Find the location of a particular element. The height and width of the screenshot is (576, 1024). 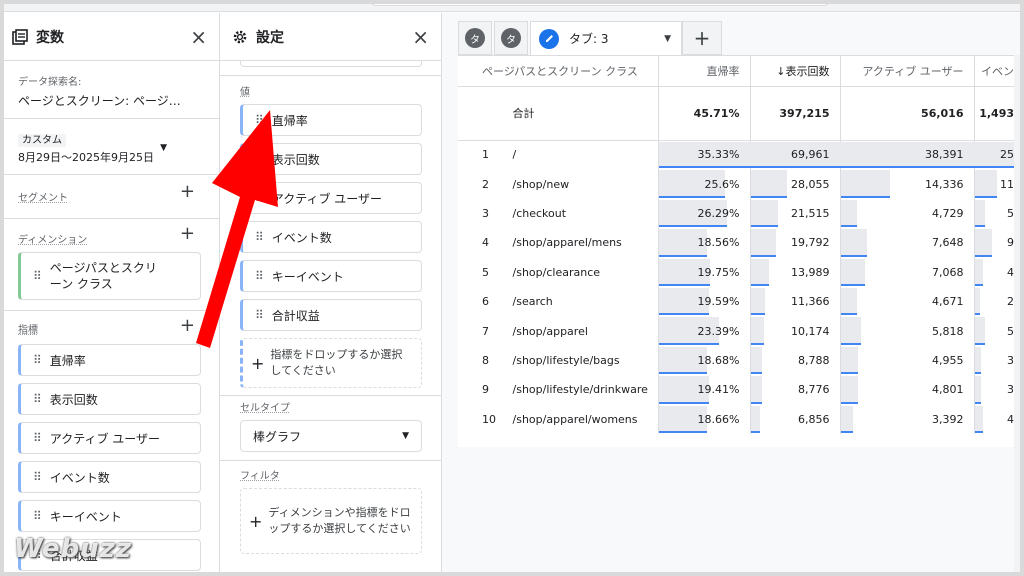

annotation-arrow is located at coordinates (237, 229).